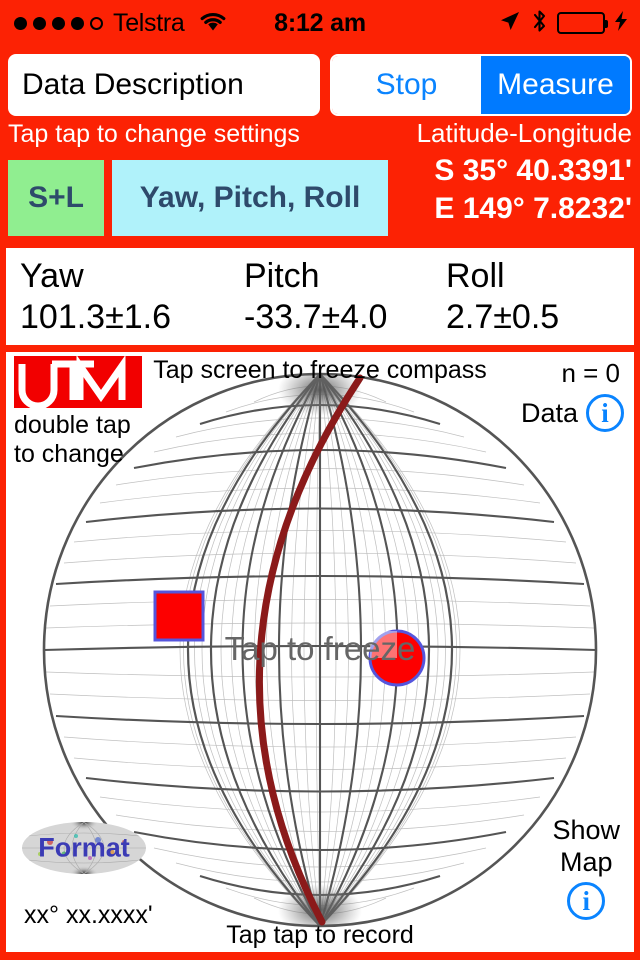  I want to click on pitch-readout: Pitch -33.7±4.0, so click(315, 297).